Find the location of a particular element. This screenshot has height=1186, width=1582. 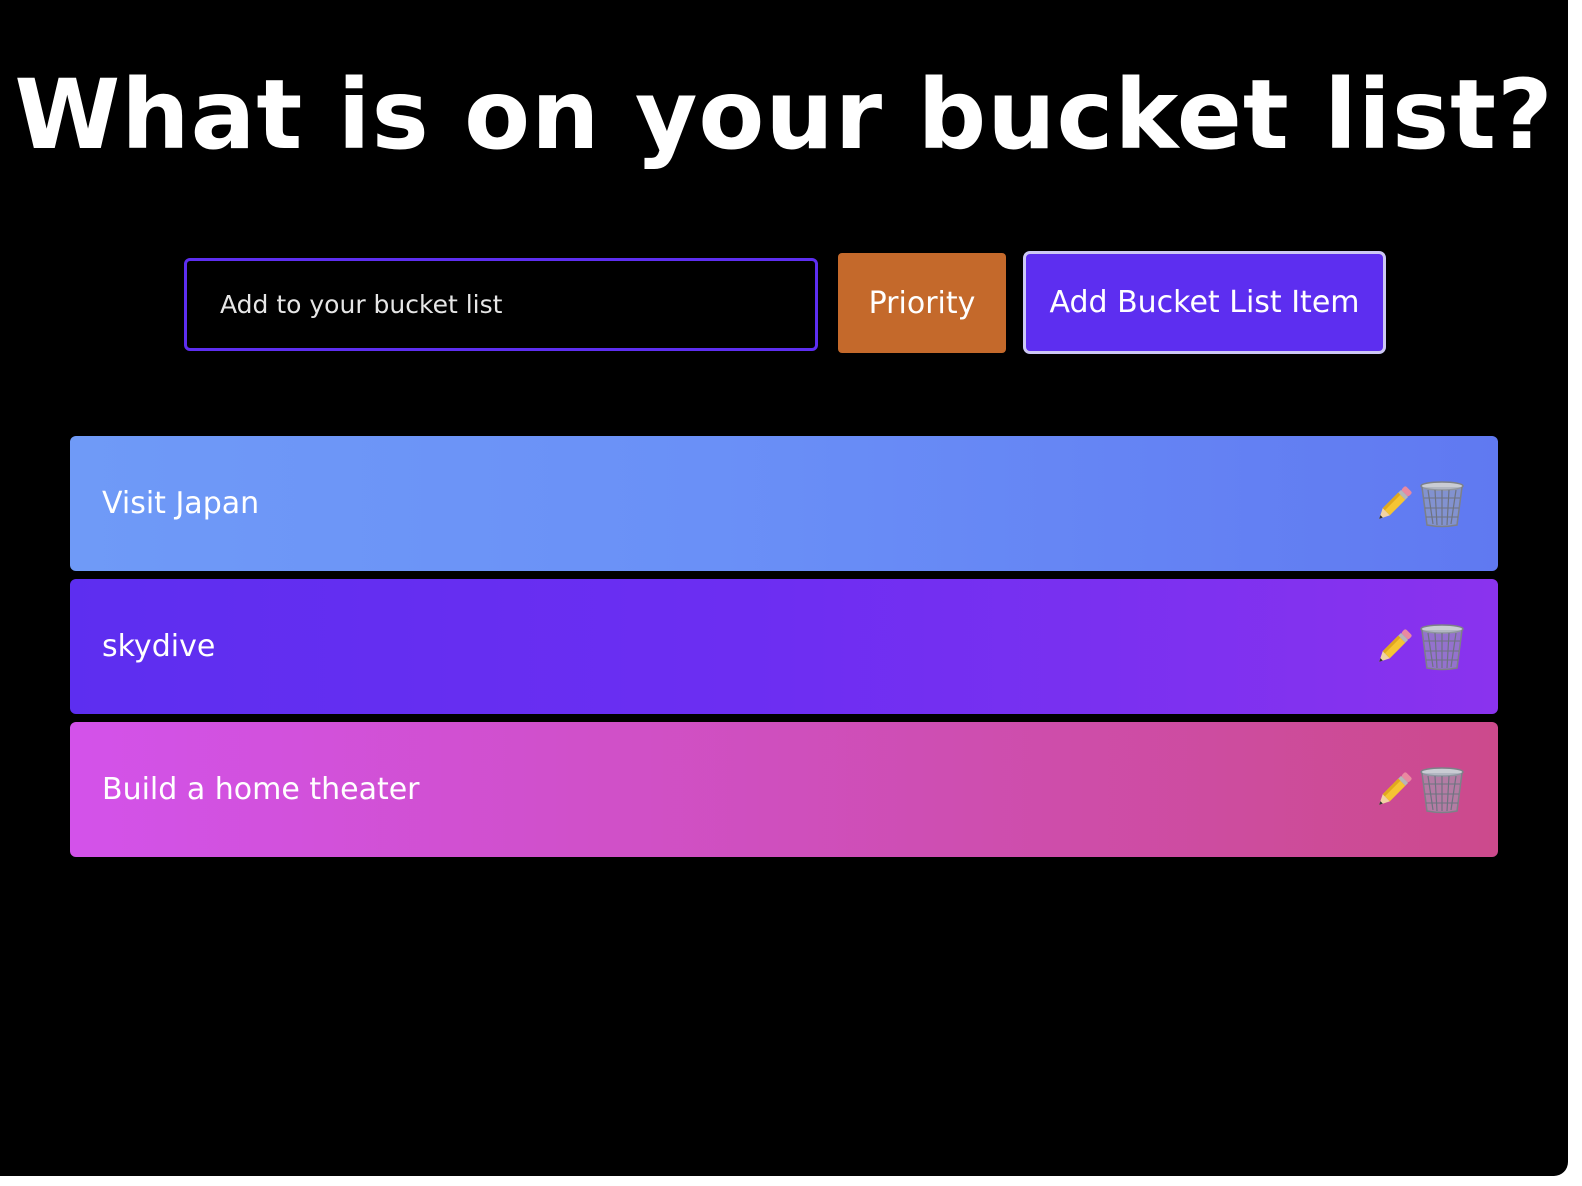

bucket-list-input-wrapper is located at coordinates (501, 304).